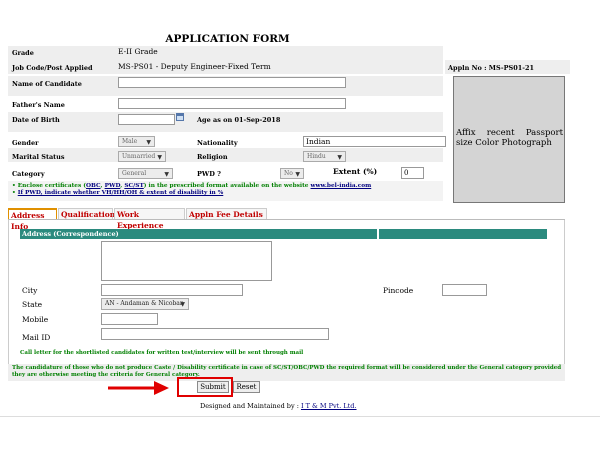 The width and height of the screenshot is (600, 450). Describe the element at coordinates (194, 66) in the screenshot. I see `job-value: MS-PS01 - Deputy Engineer-Fixed Term` at that location.